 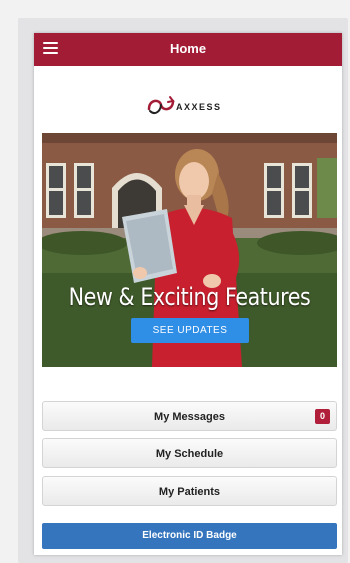 I want to click on my-patients-button: My Patients, so click(x=189, y=491).